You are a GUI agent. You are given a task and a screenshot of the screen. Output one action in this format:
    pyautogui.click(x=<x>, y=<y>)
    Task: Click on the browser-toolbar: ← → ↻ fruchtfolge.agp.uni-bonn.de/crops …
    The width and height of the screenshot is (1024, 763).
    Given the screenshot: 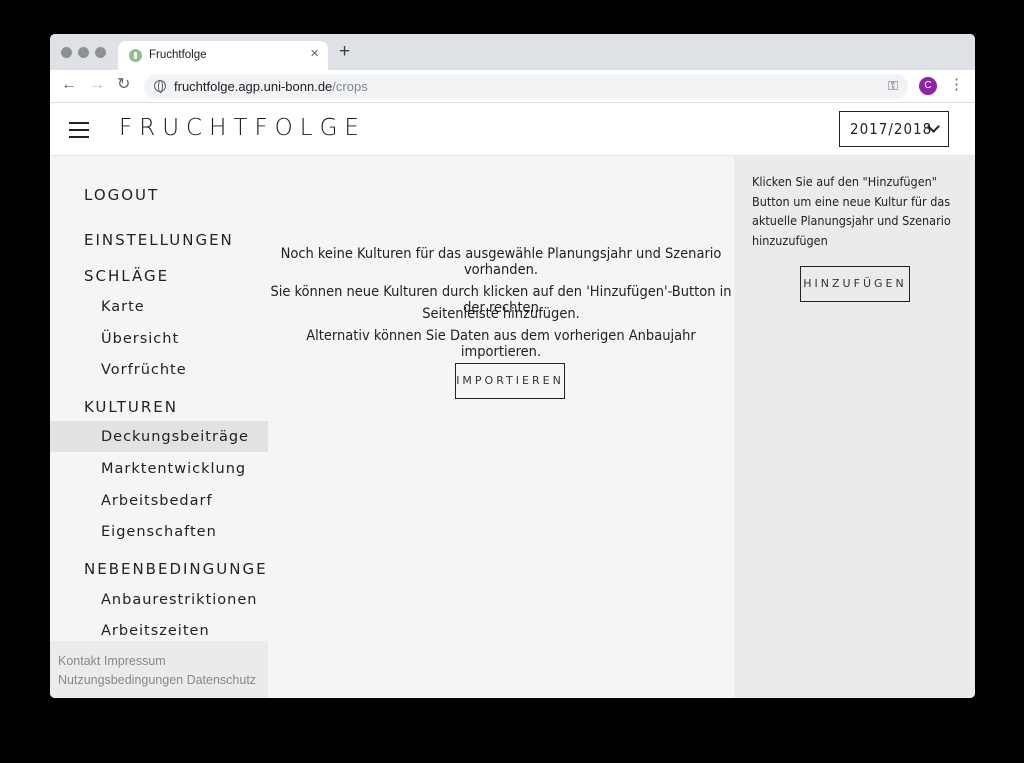 What is the action you would take?
    pyautogui.click(x=512, y=86)
    